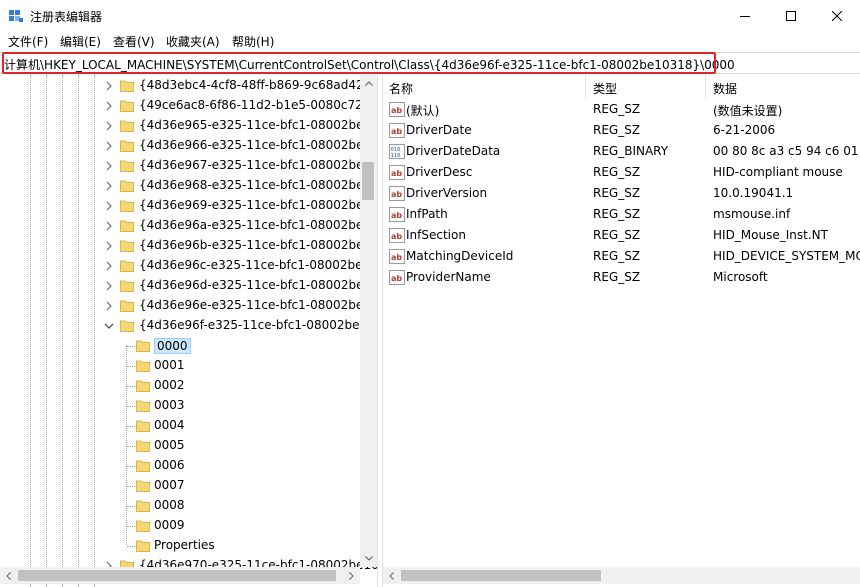  I want to click on tree-node-child: 0008, so click(181, 506).